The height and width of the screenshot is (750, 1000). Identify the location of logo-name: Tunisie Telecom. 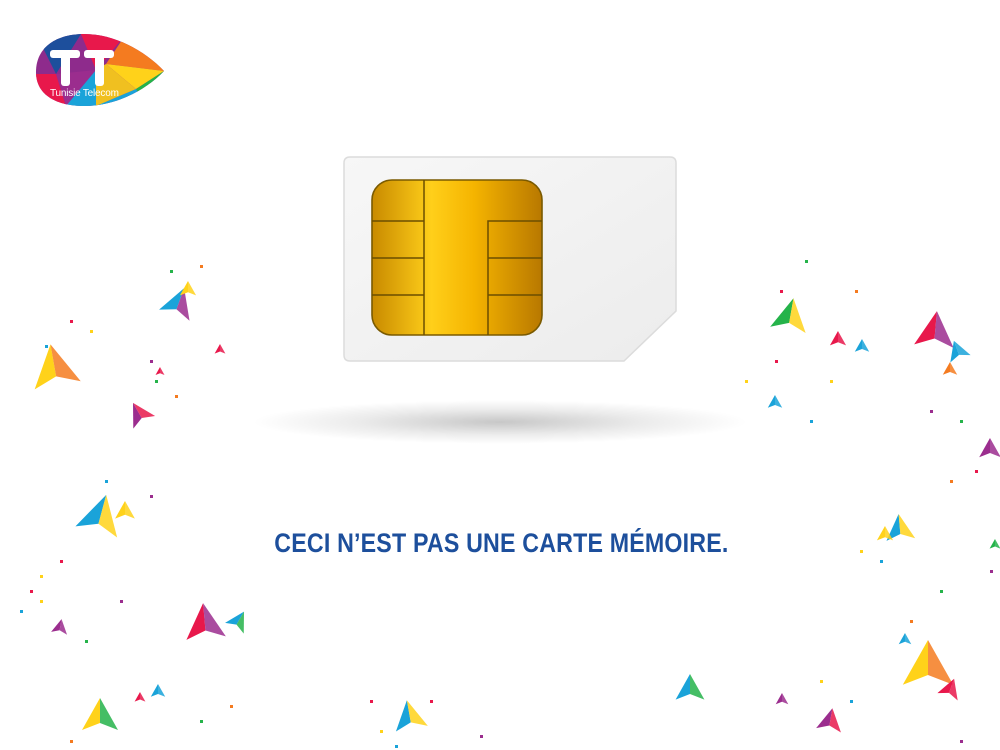
(84, 93).